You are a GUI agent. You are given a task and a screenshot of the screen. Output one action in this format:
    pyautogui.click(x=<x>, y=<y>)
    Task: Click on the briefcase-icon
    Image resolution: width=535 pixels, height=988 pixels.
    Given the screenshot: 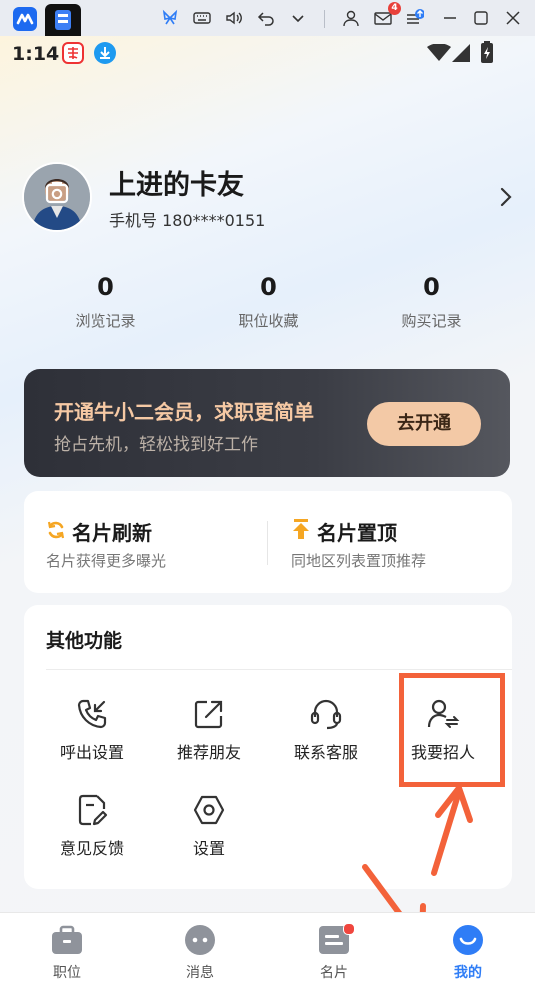 What is the action you would take?
    pyautogui.click(x=67, y=939)
    